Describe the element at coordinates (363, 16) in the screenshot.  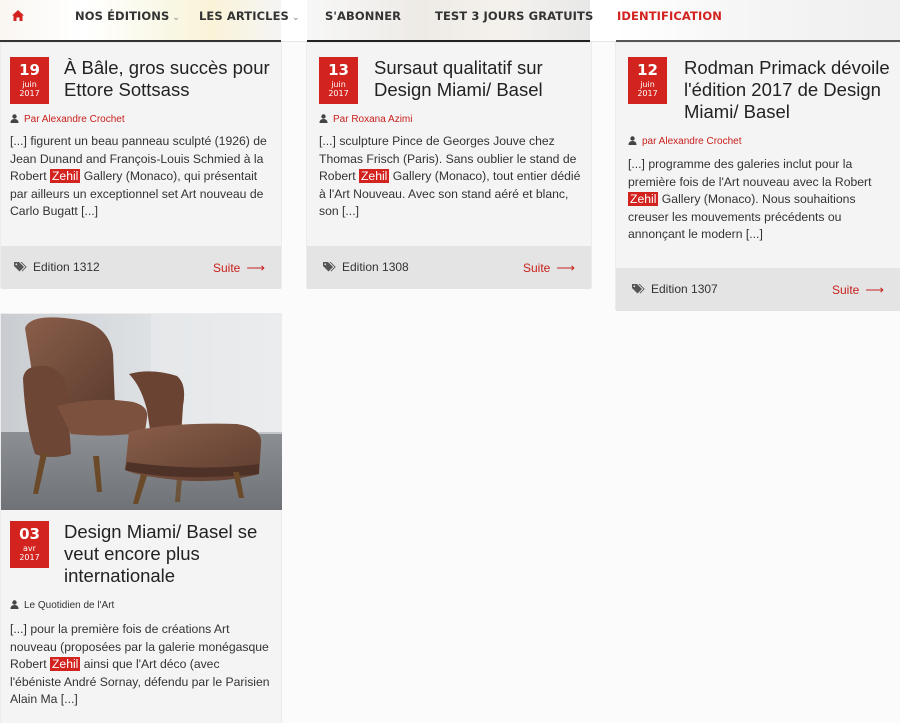
I see `nav-sabonner: S'ABONNER` at that location.